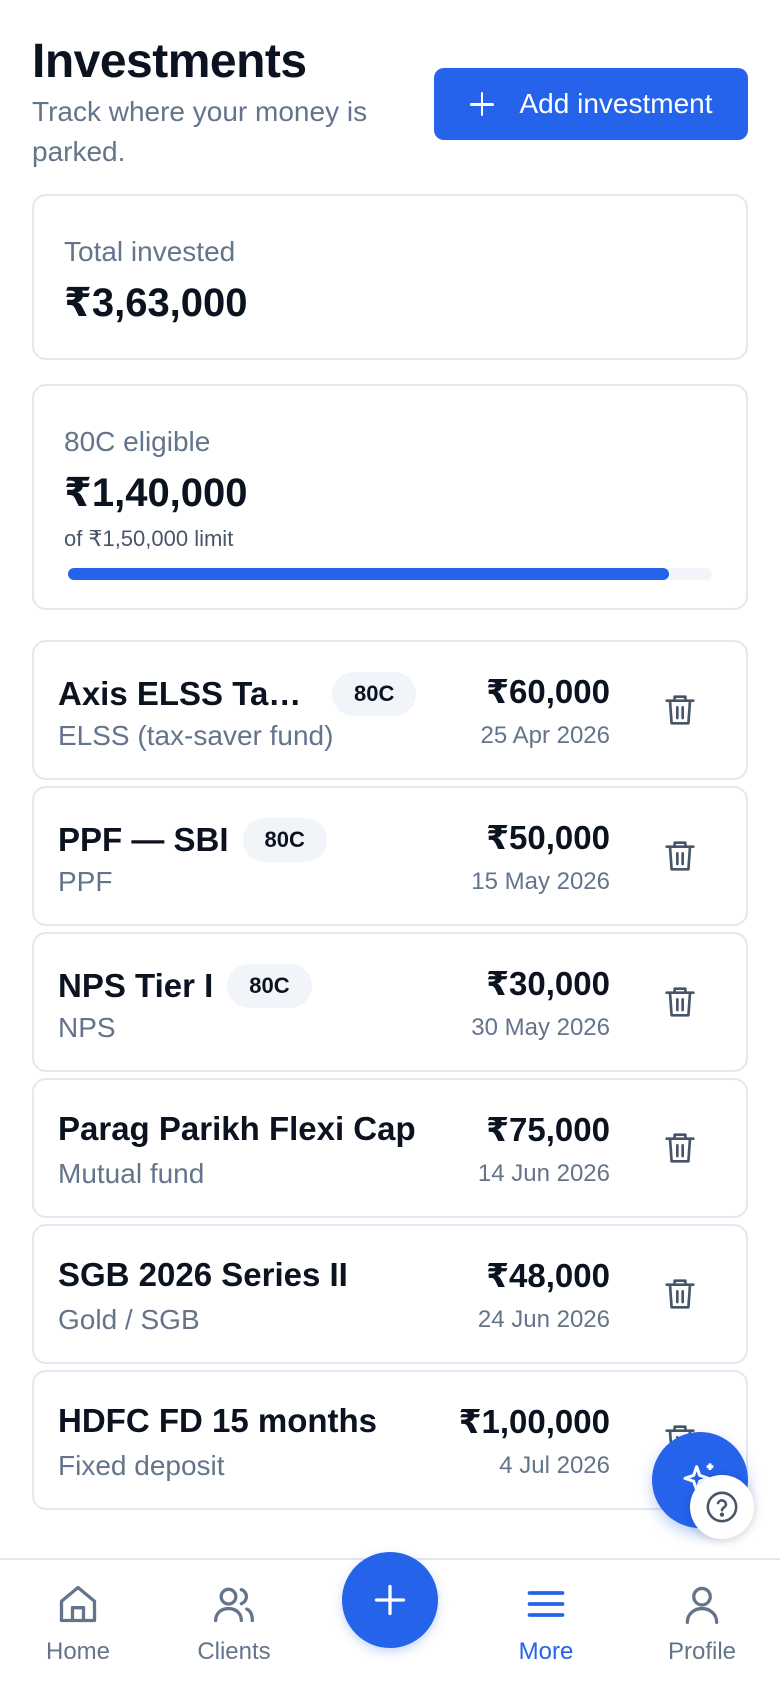 This screenshot has width=780, height=1688. I want to click on investment-amount: ₹1,00,000, so click(534, 1421).